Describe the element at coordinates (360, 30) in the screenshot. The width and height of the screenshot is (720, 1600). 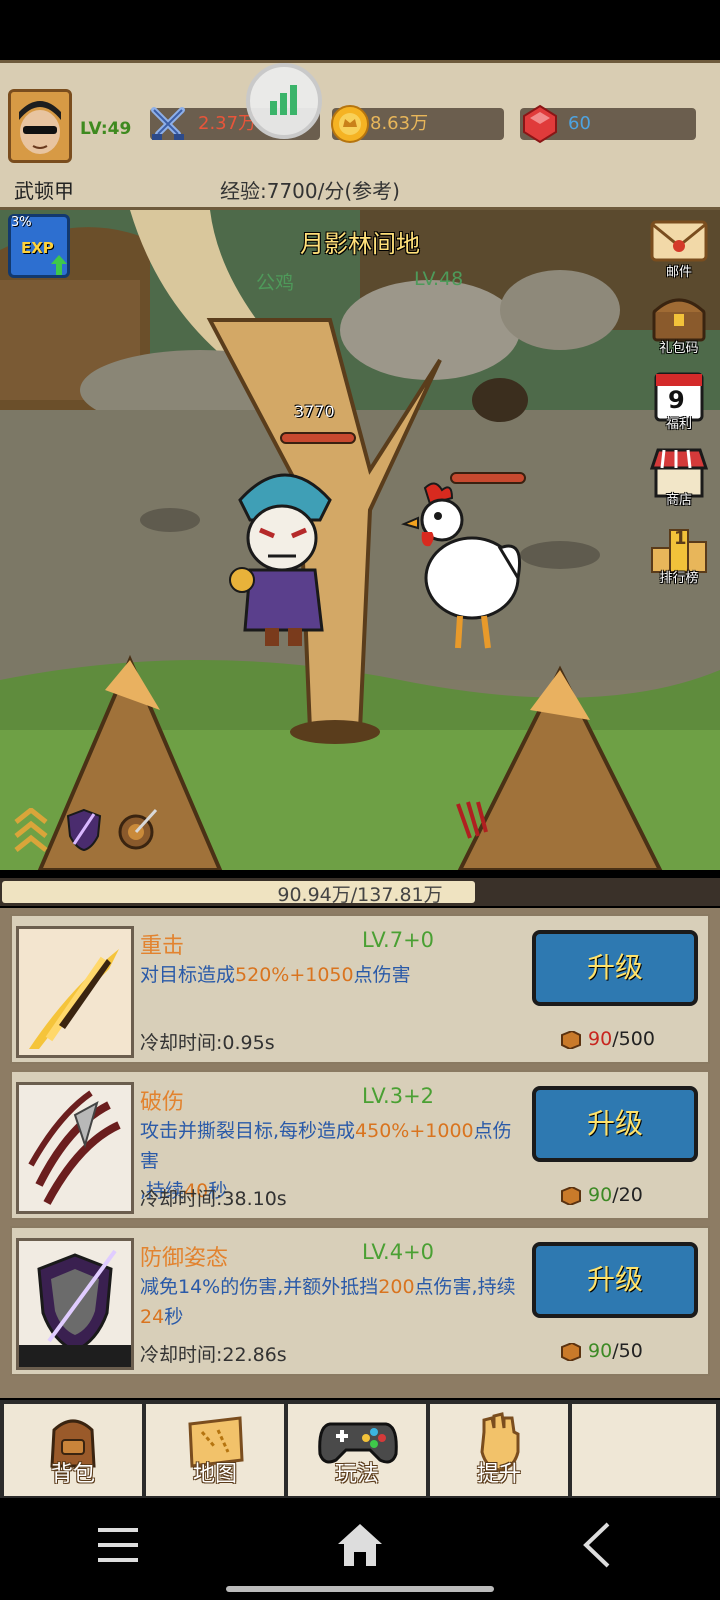
I see `status-bar` at that location.